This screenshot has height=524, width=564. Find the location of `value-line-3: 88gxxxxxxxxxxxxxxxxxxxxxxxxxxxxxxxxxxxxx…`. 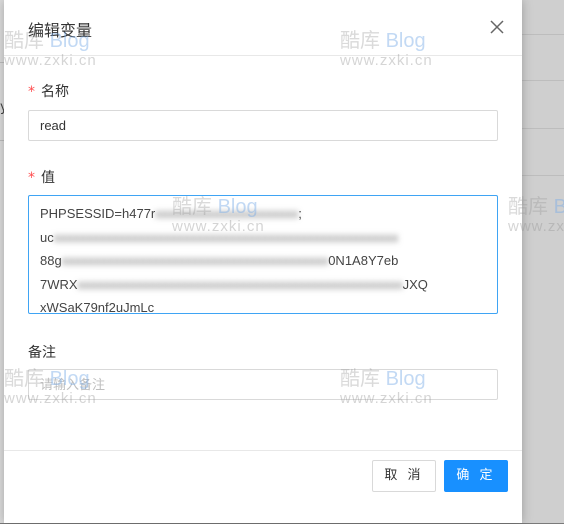

value-line-3: 88gxxxxxxxxxxxxxxxxxxxxxxxxxxxxxxxxxxxxx… is located at coordinates (219, 260).